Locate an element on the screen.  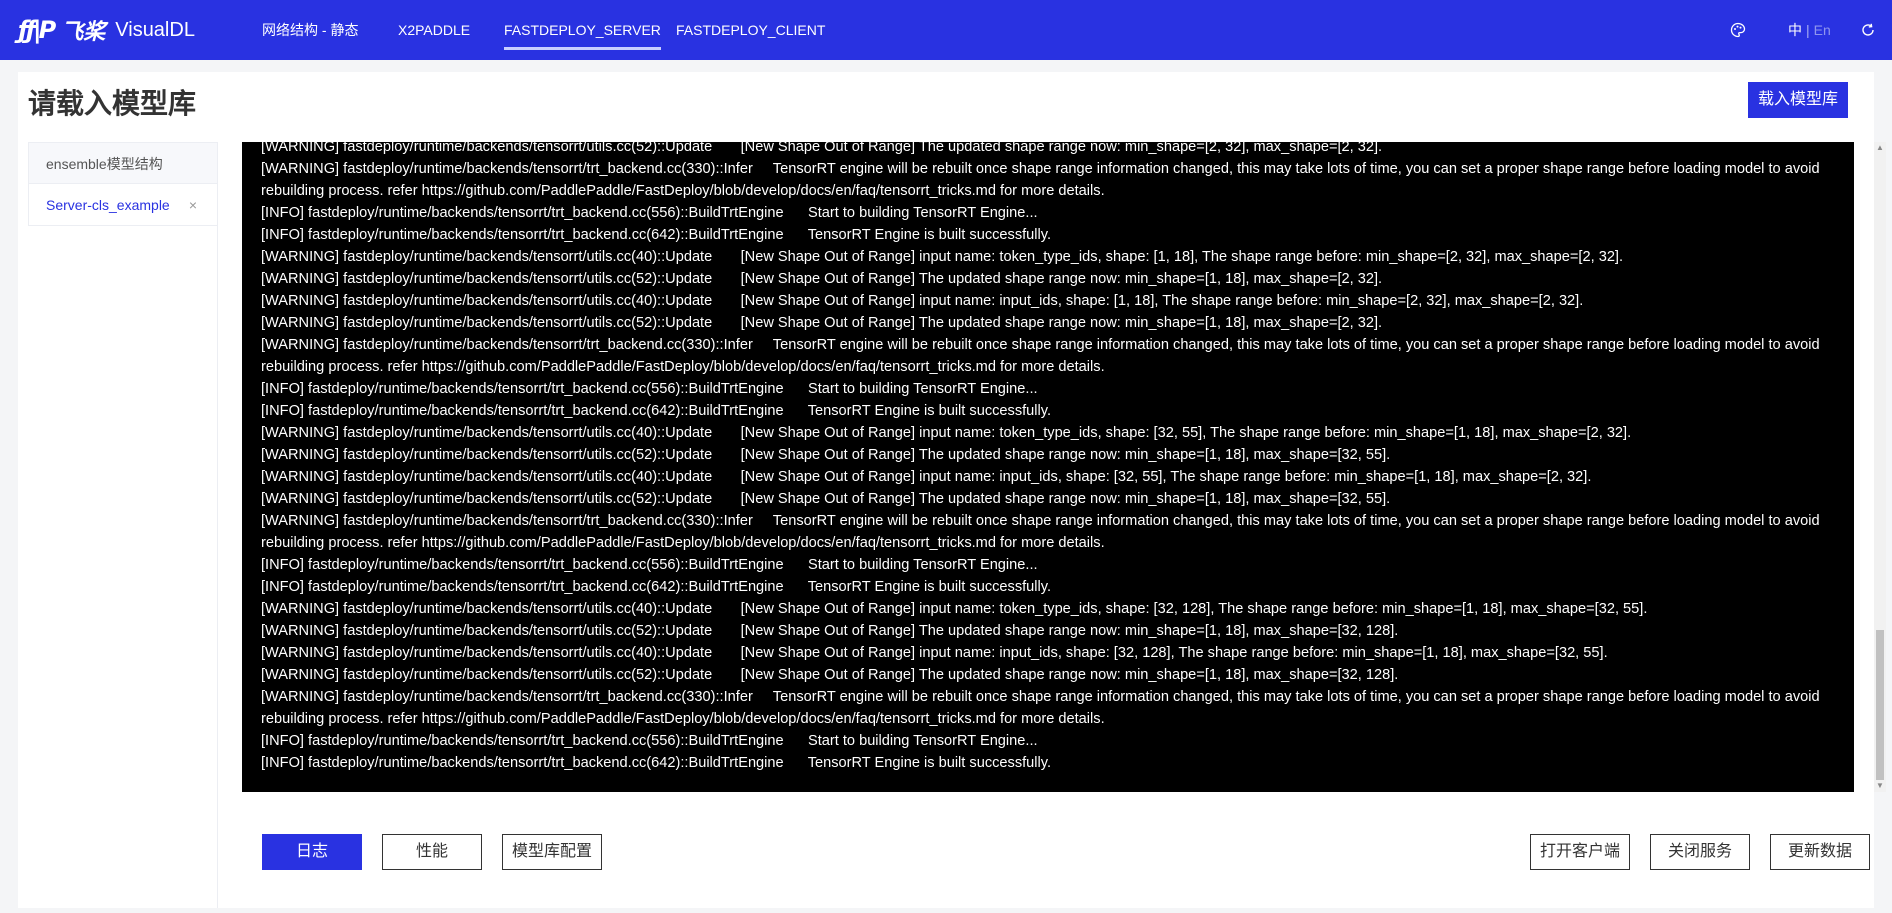
refresh-button is located at coordinates (1868, 30).